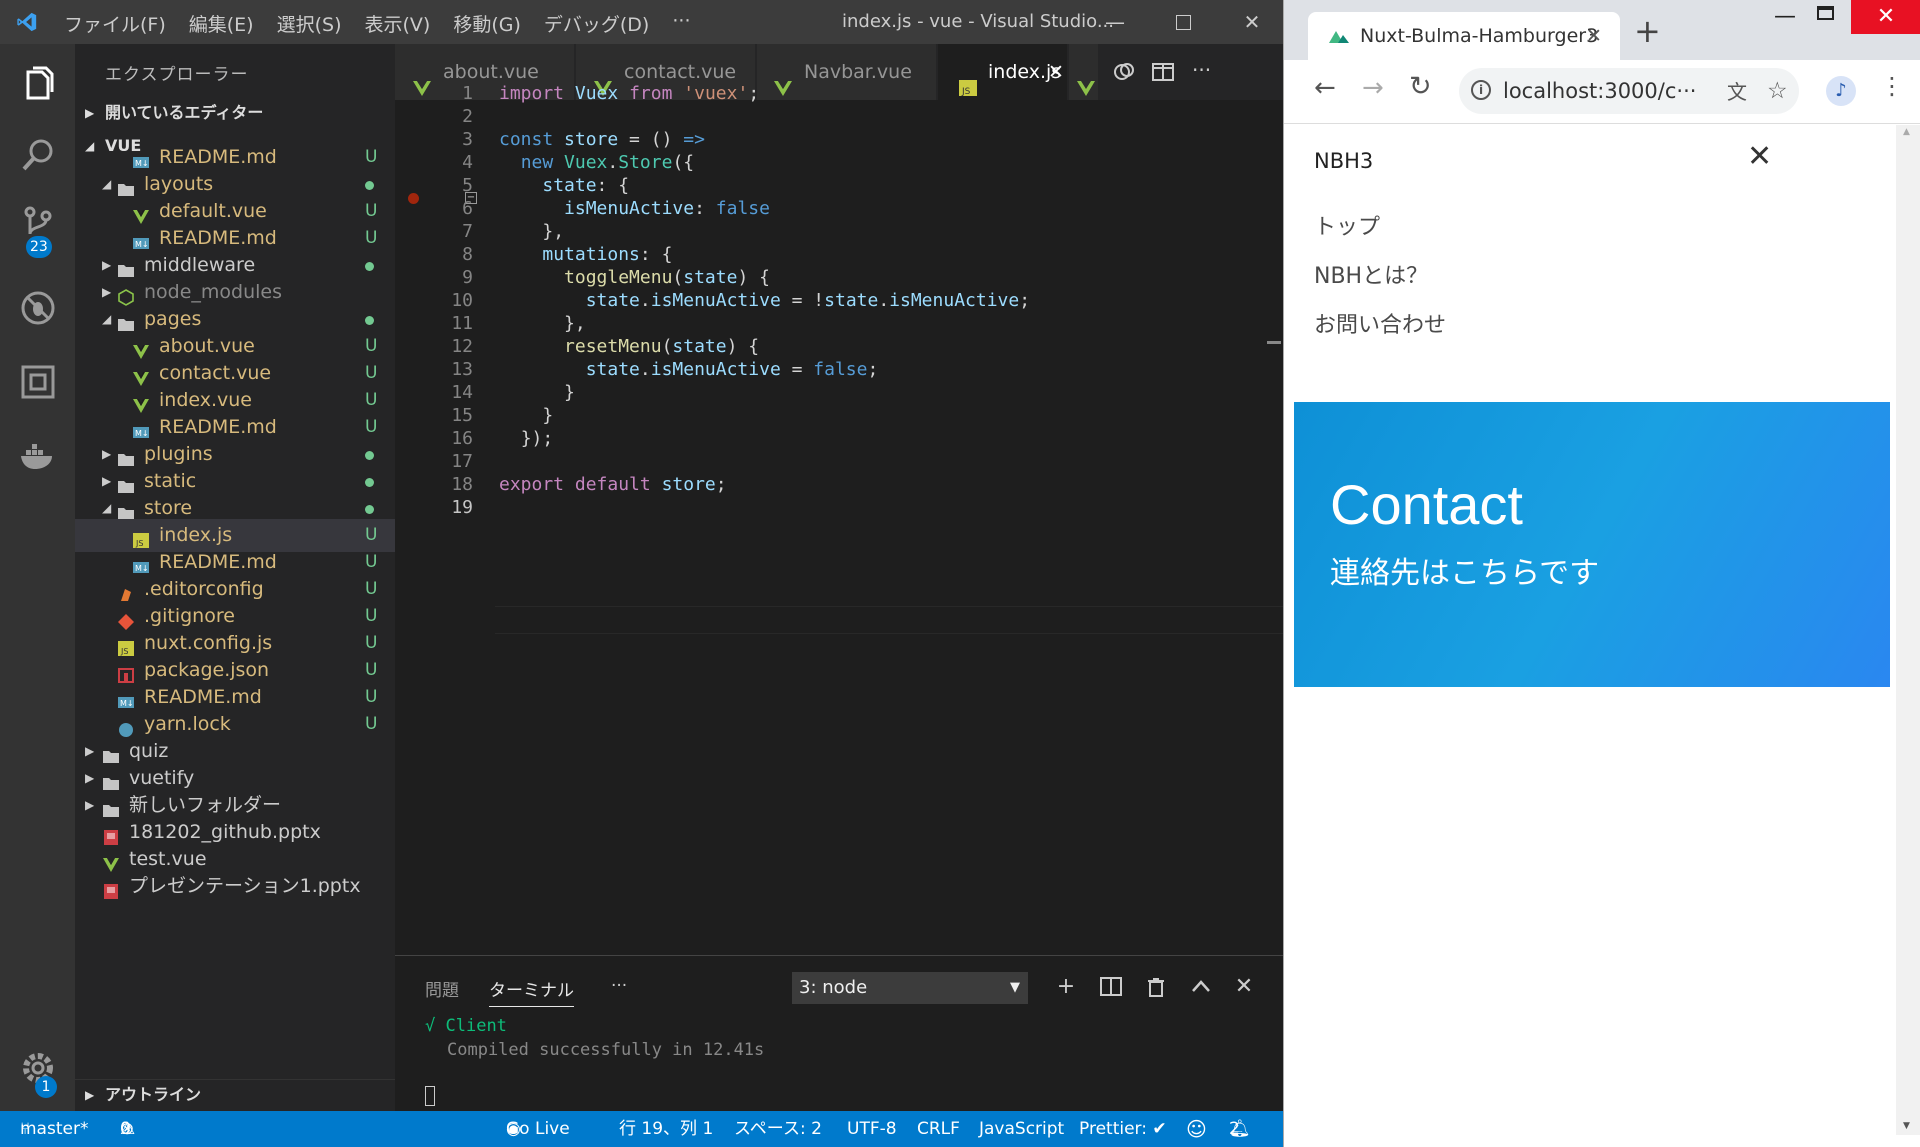 The image size is (1920, 1147). I want to click on explorer-title: エクスプローラー, so click(177, 75).